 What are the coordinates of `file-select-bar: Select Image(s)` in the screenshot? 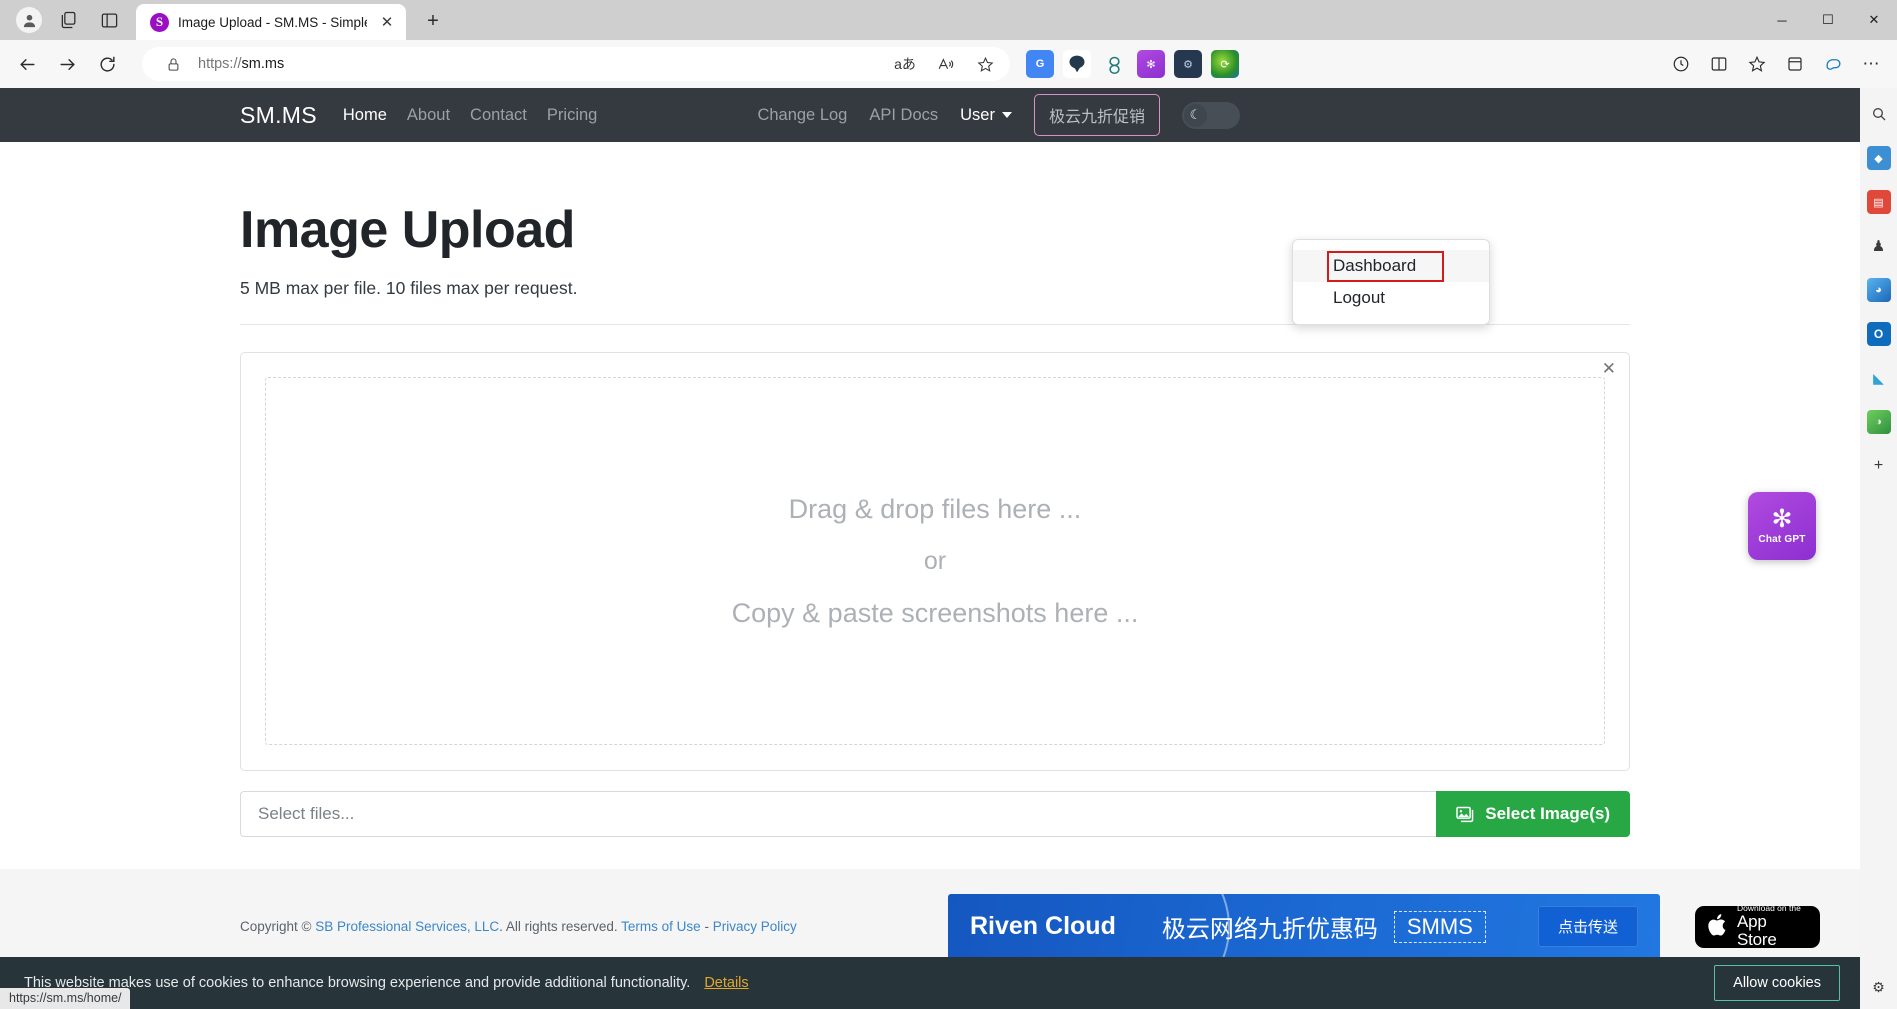 It's located at (935, 814).